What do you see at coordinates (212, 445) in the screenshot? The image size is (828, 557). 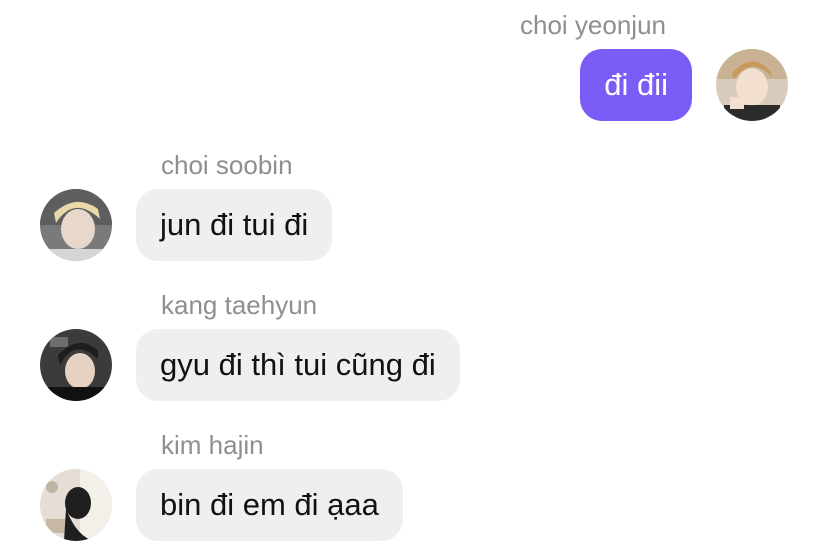 I see `sender-name: kim hajin` at bounding box center [212, 445].